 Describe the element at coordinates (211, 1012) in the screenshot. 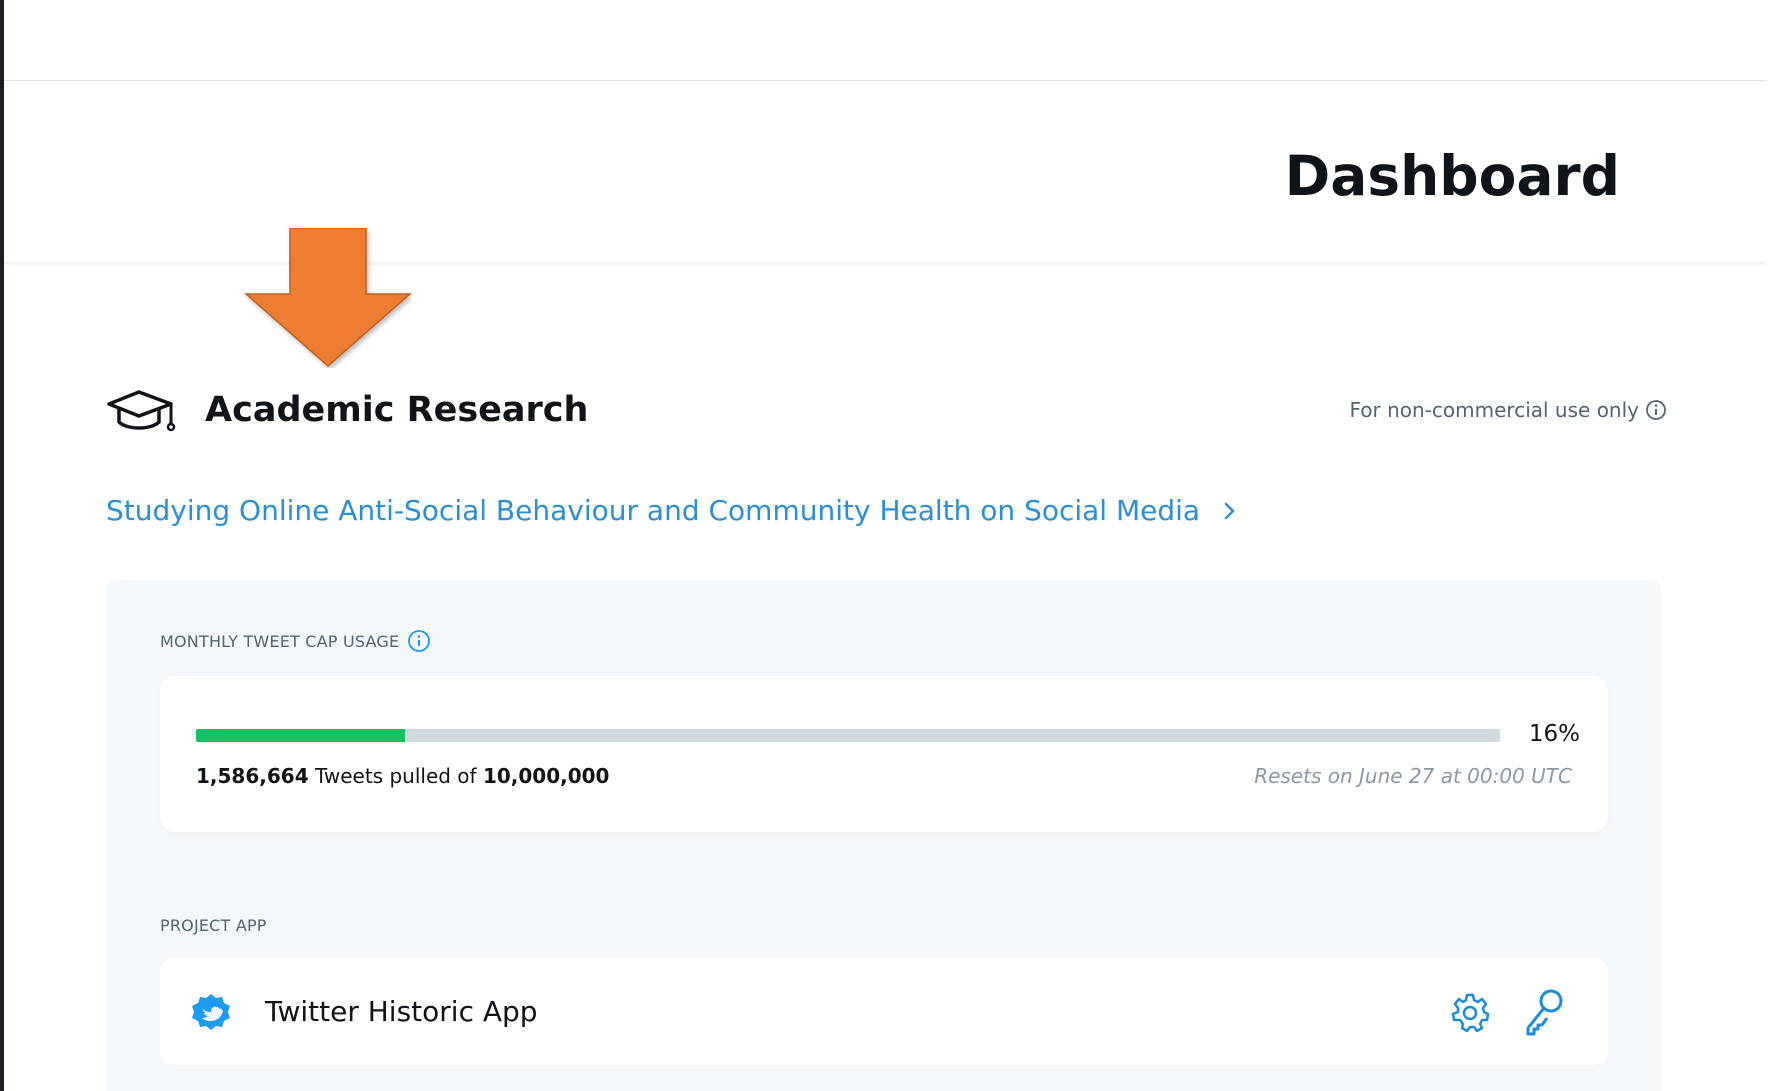

I see `app-badge-icon` at that location.